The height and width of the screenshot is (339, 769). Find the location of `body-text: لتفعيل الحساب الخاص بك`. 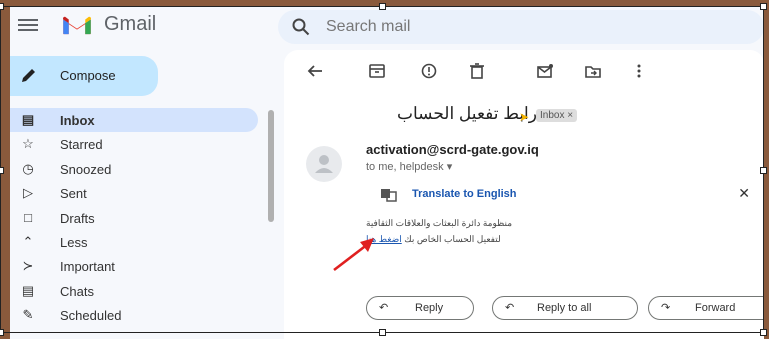

body-text: لتفعيل الحساب الخاص بك is located at coordinates (451, 239).